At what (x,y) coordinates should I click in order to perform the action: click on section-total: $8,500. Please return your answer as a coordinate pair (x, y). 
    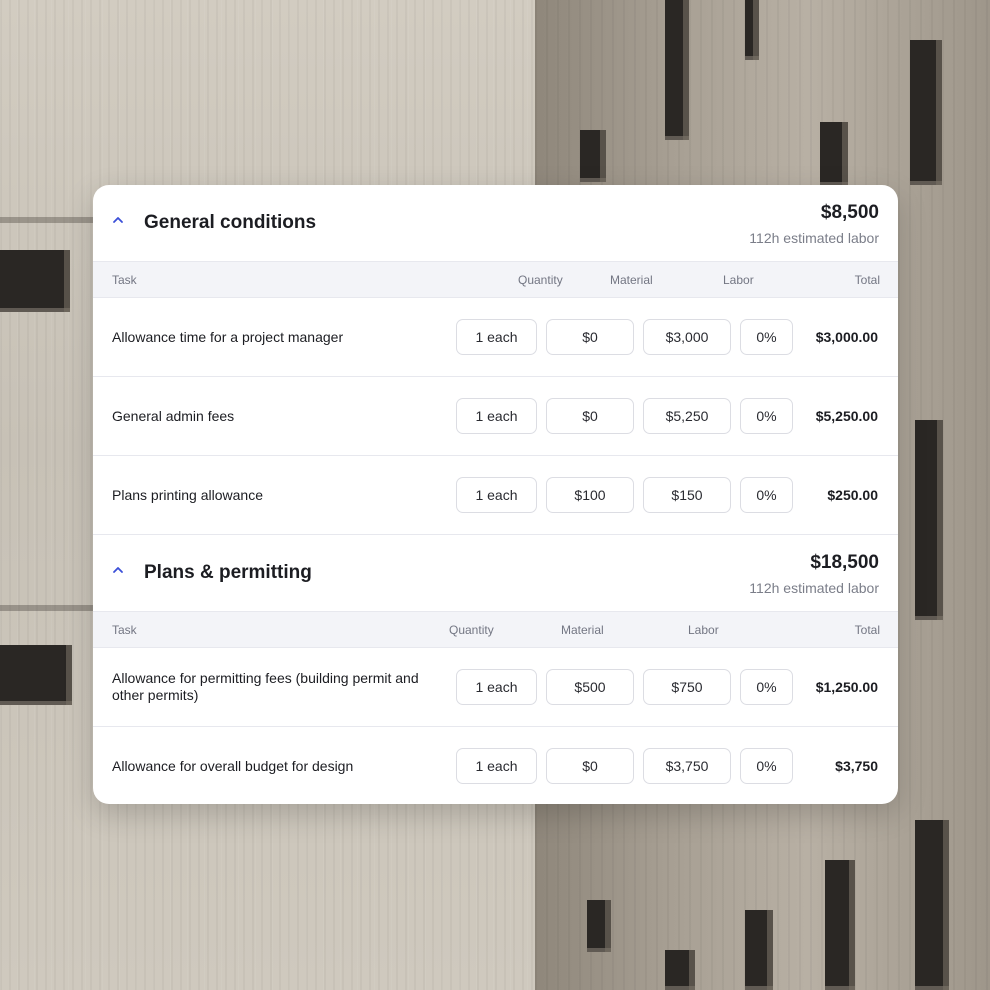
    Looking at the image, I should click on (849, 212).